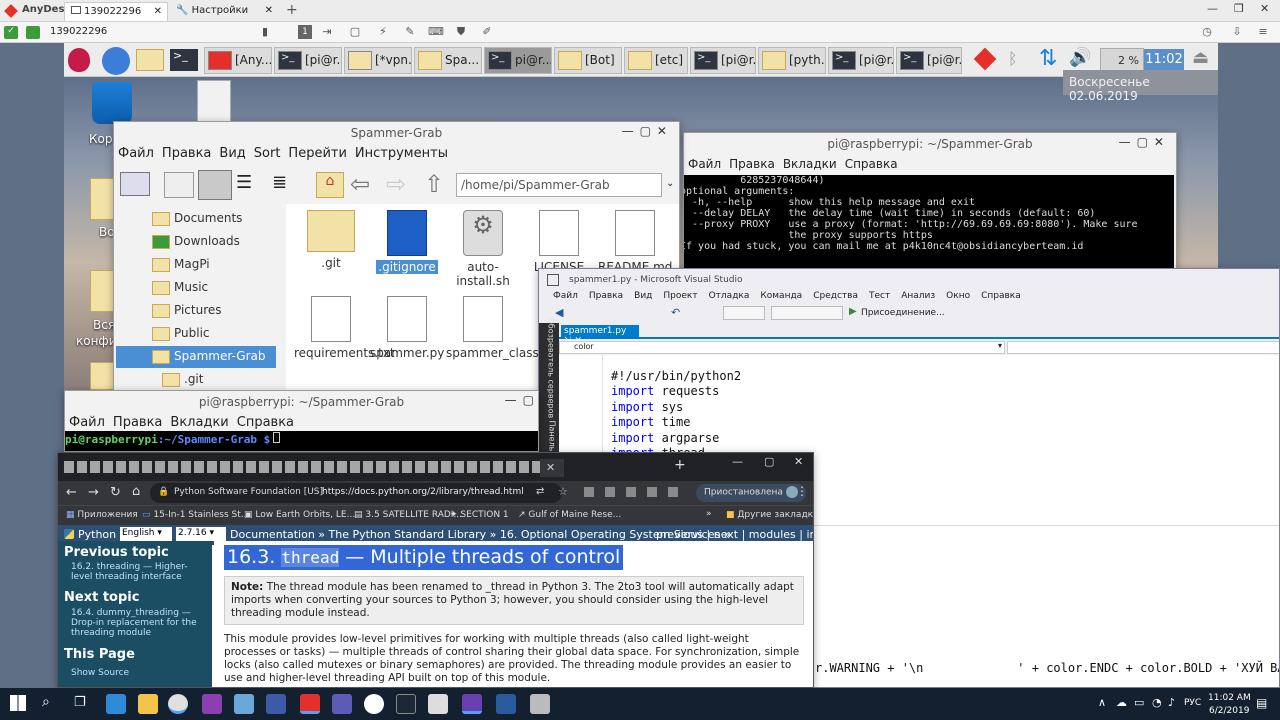  I want to click on menu-team: Команда, so click(781, 296).